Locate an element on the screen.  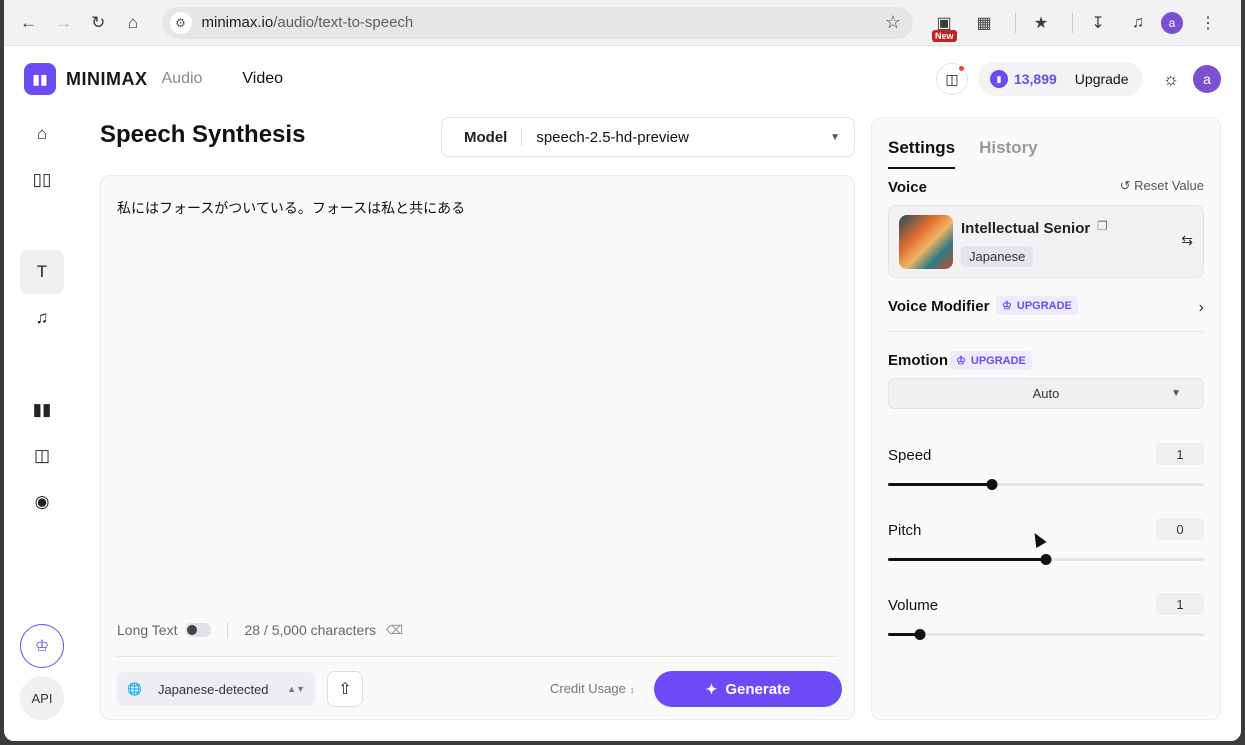
chevron-right-icon: › is located at coordinates (1201, 308).